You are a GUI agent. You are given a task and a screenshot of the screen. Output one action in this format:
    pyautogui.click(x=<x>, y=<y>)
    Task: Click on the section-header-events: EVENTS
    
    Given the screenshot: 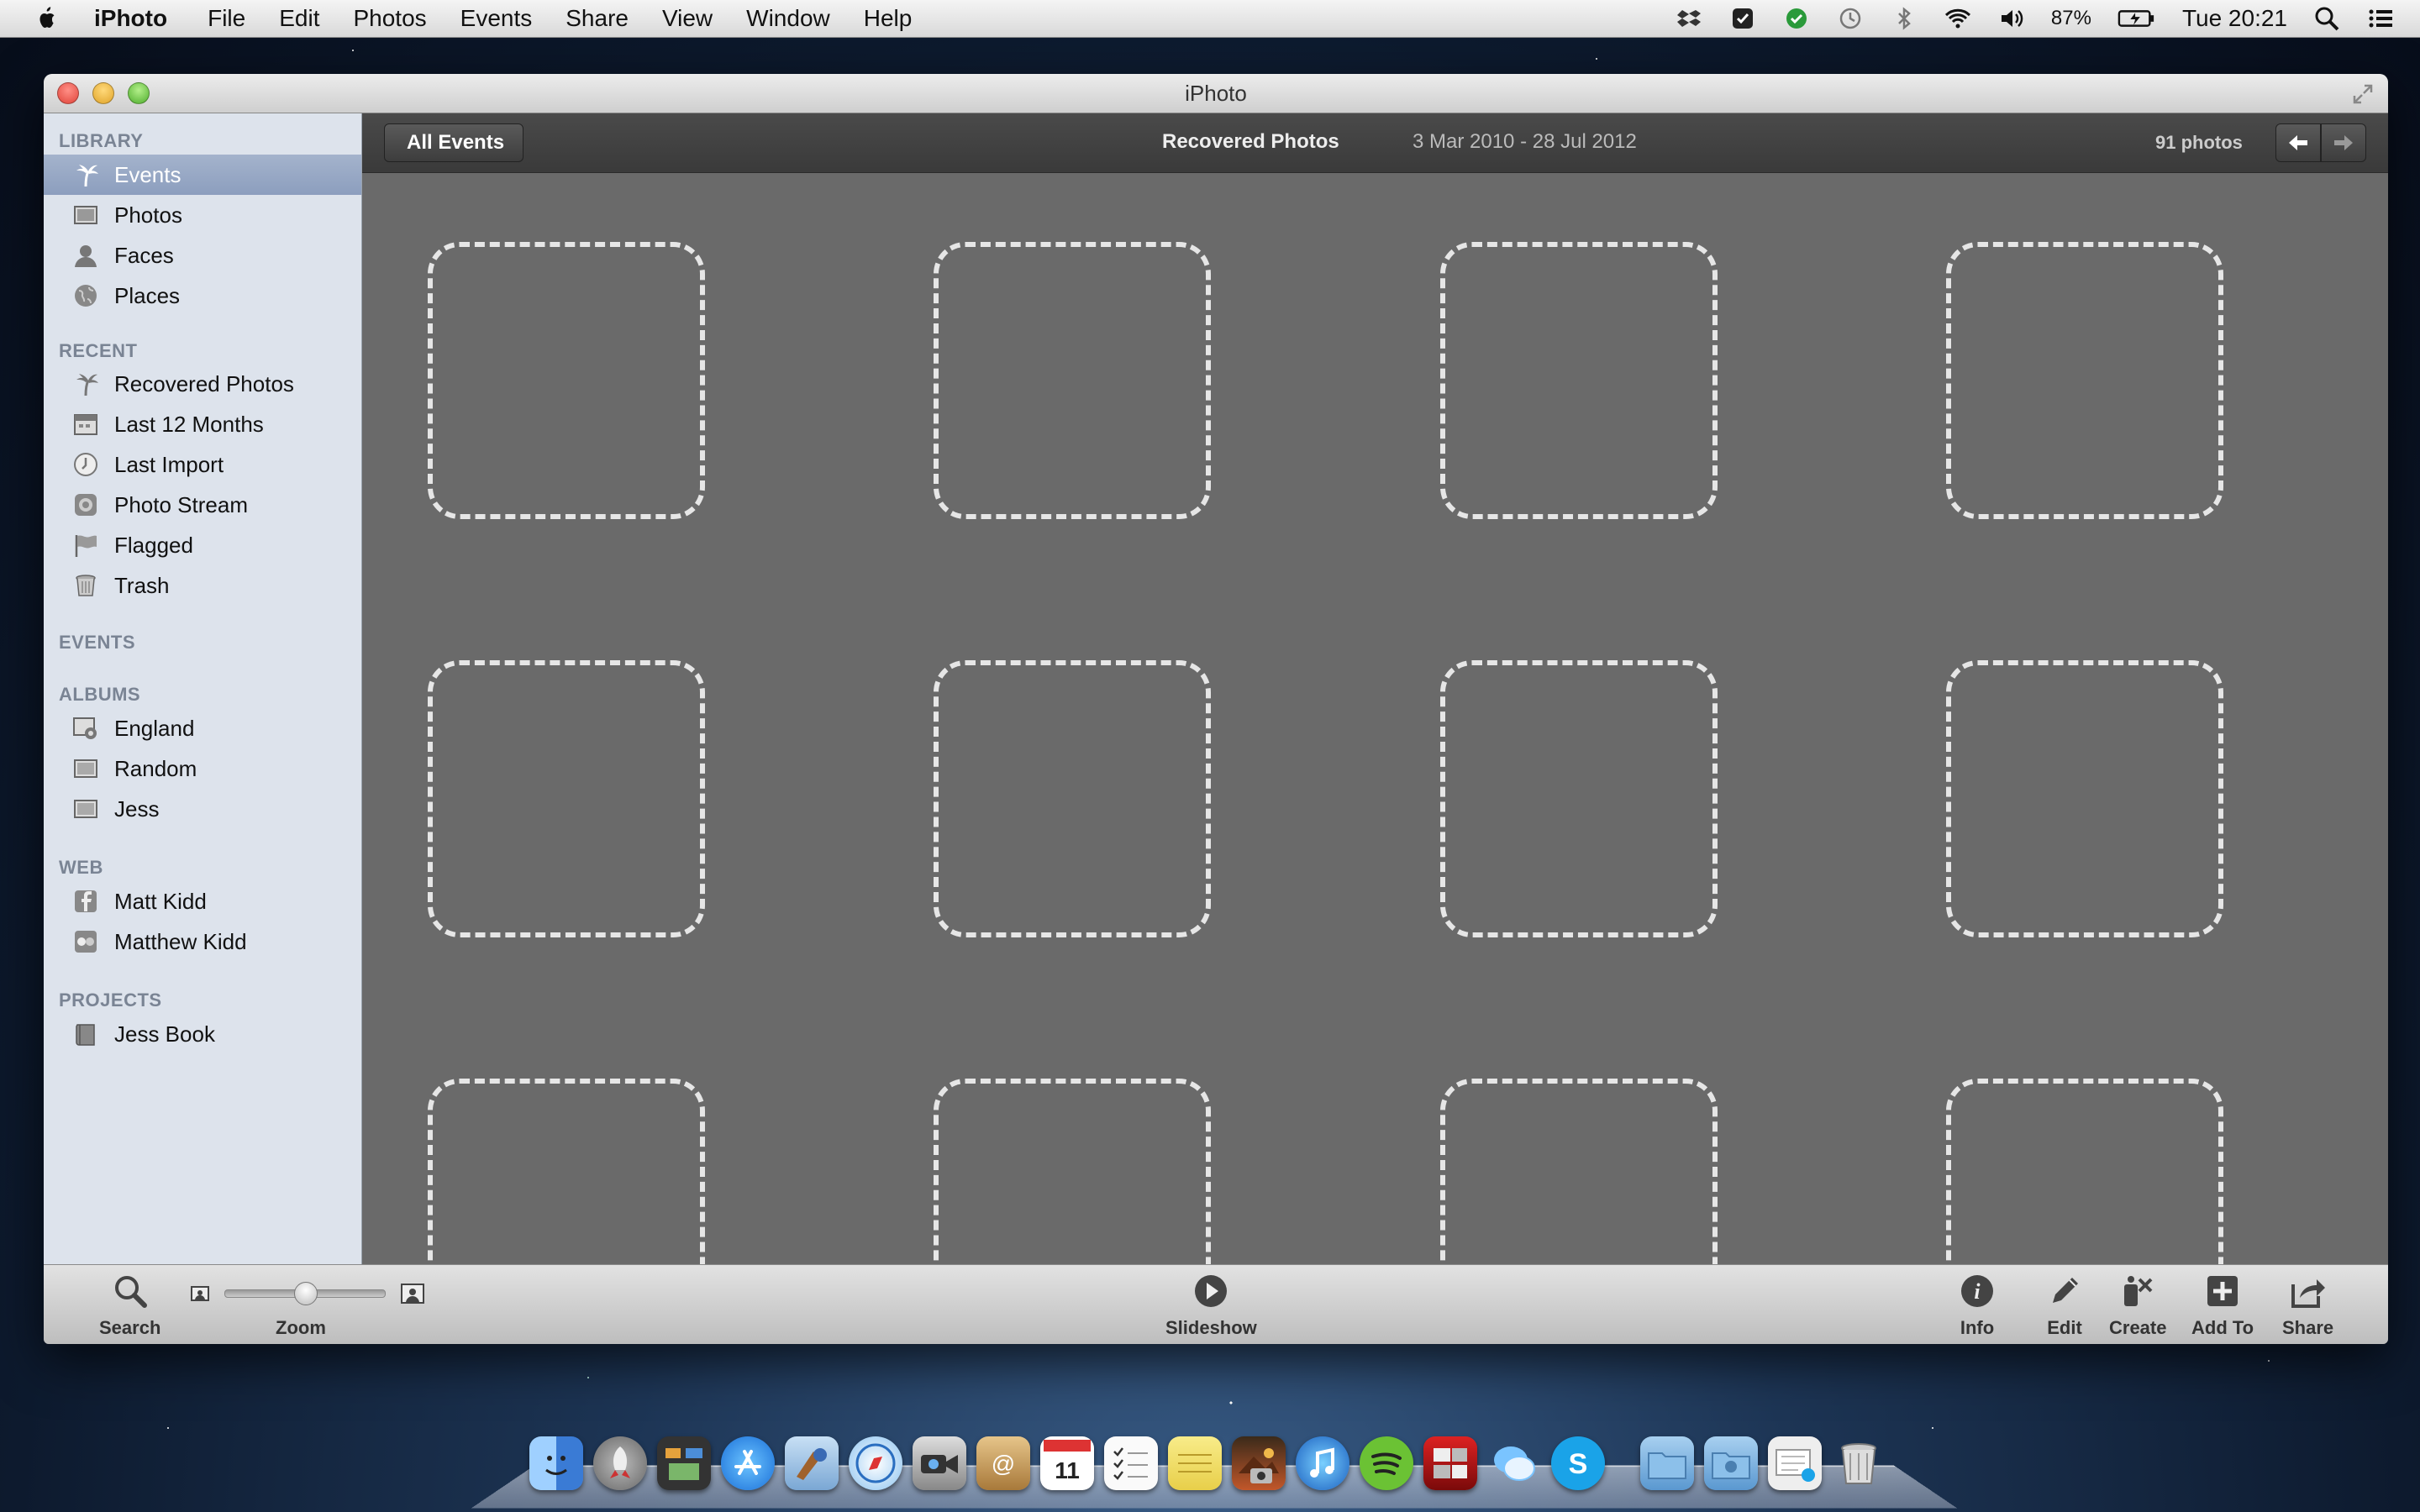 What is the action you would take?
    pyautogui.click(x=97, y=643)
    